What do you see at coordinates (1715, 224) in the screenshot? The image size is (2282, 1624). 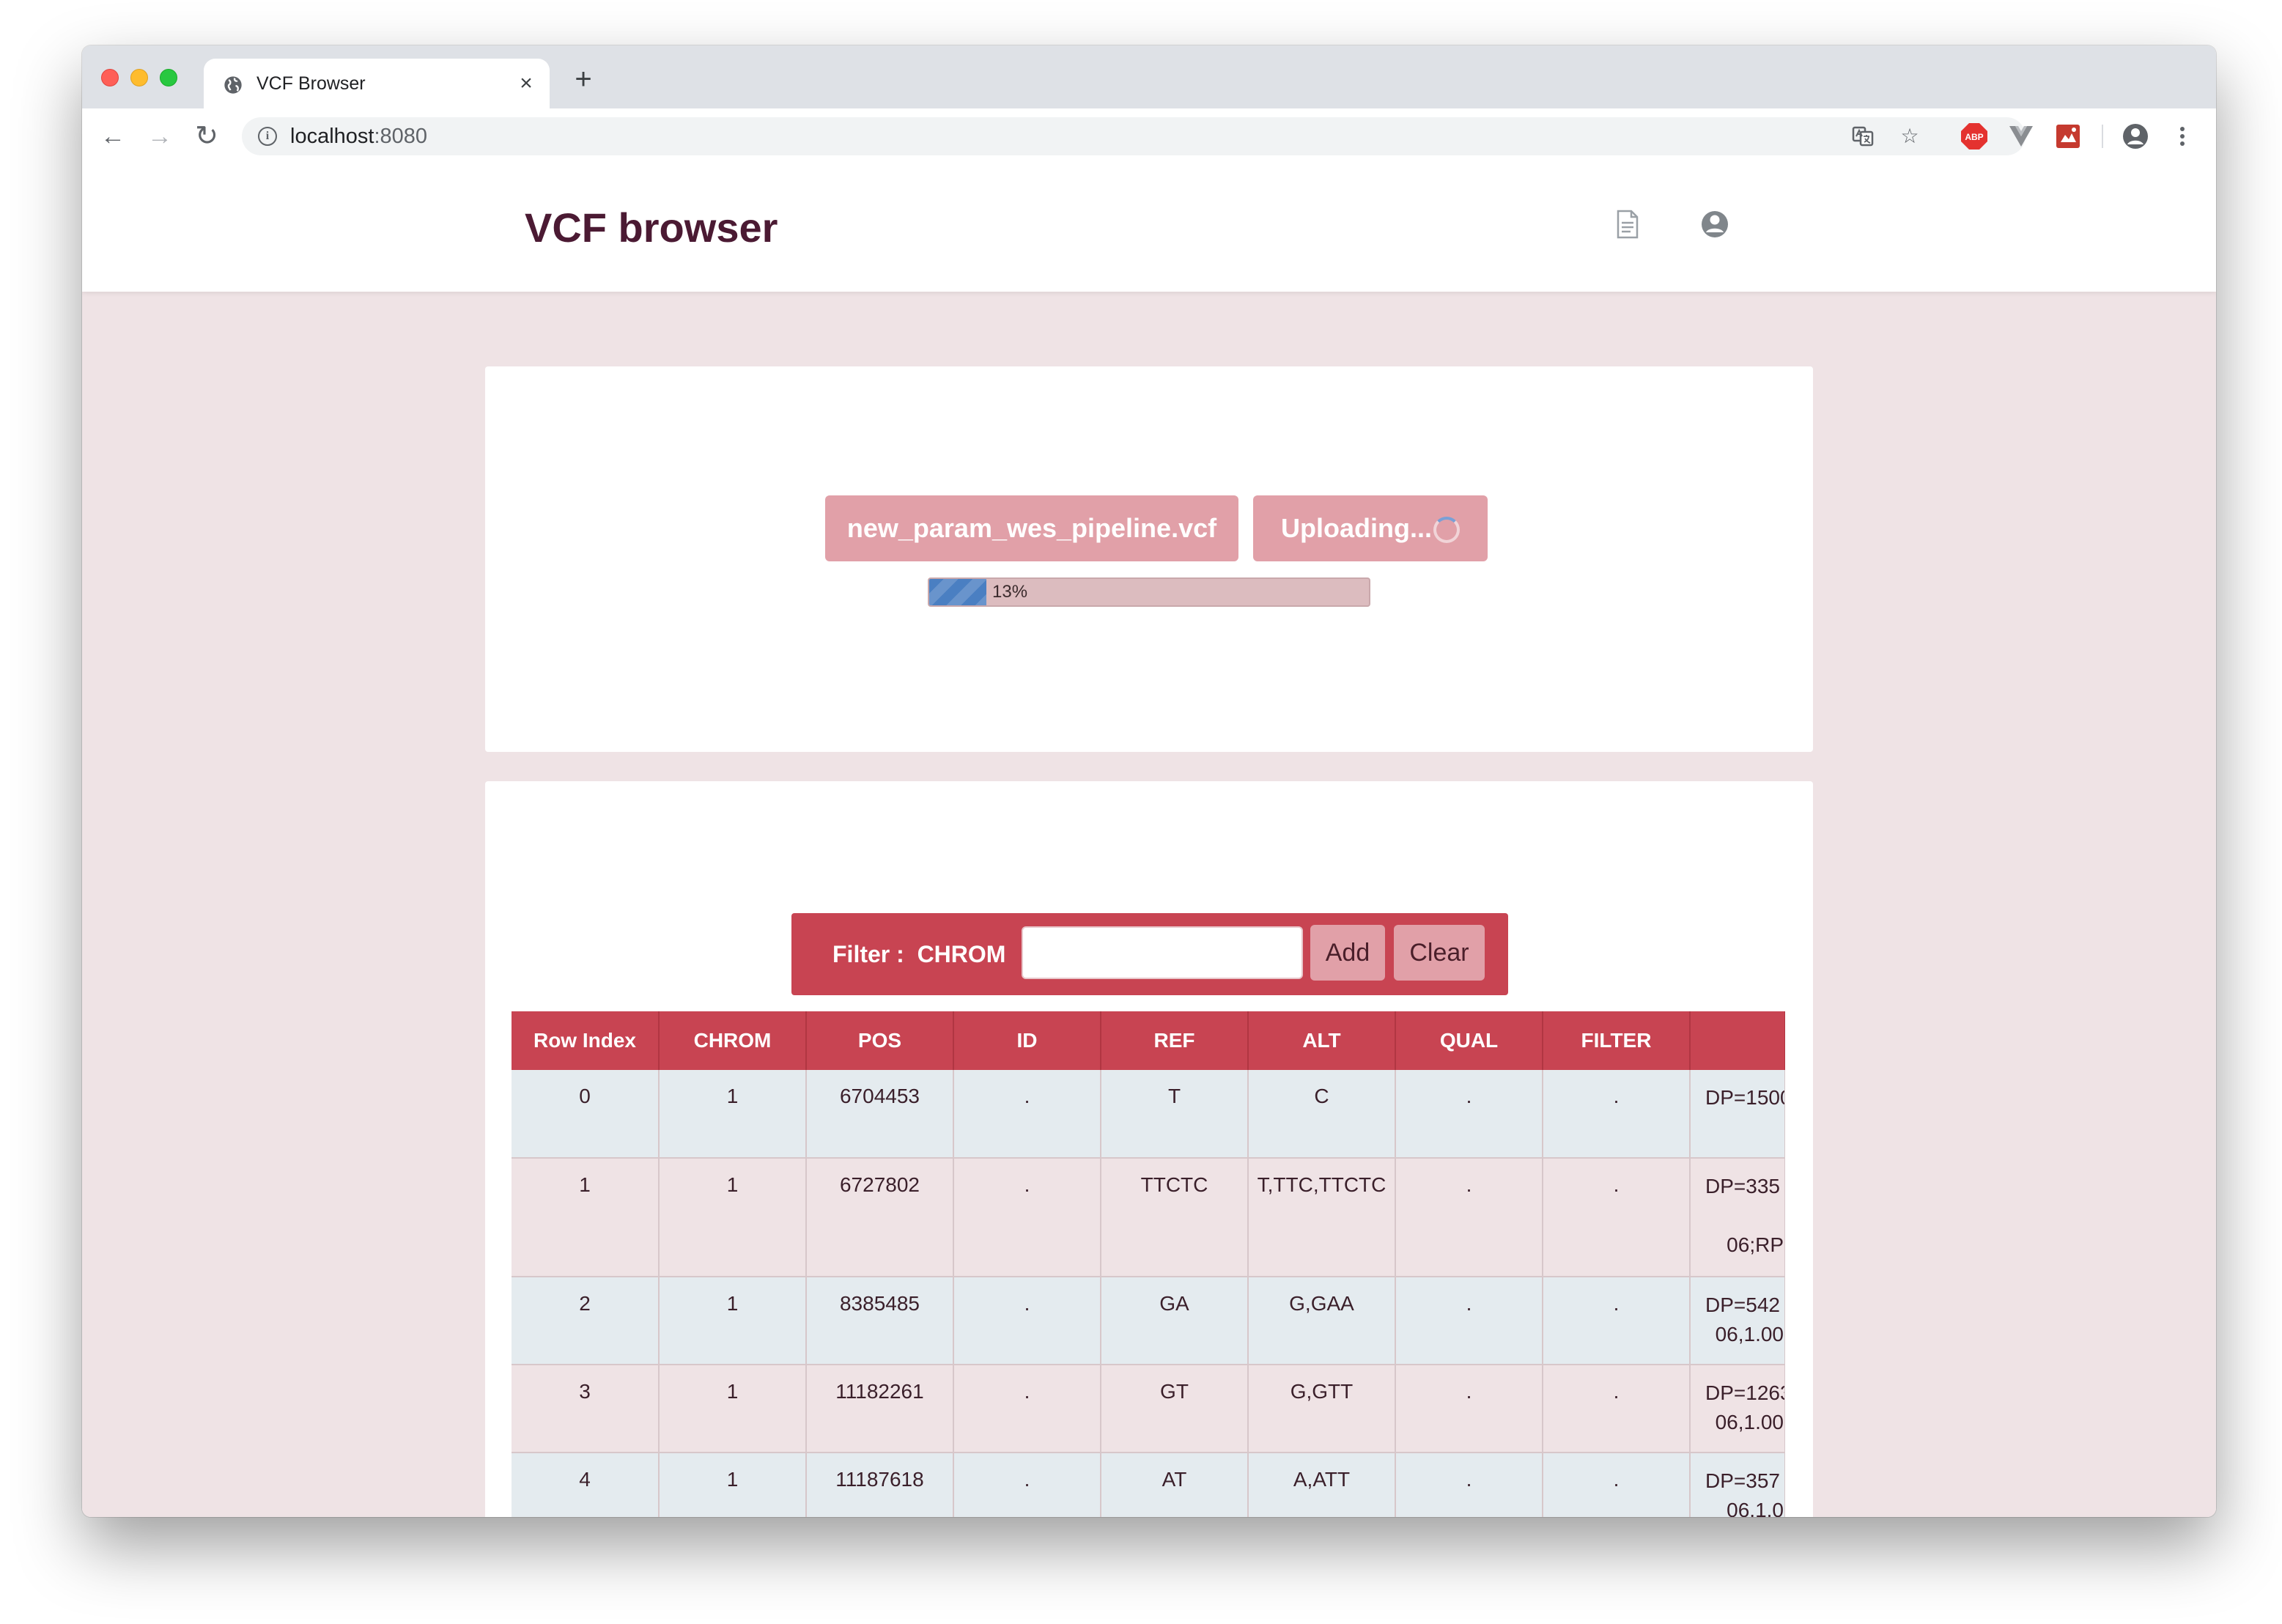 I see `account-icon` at bounding box center [1715, 224].